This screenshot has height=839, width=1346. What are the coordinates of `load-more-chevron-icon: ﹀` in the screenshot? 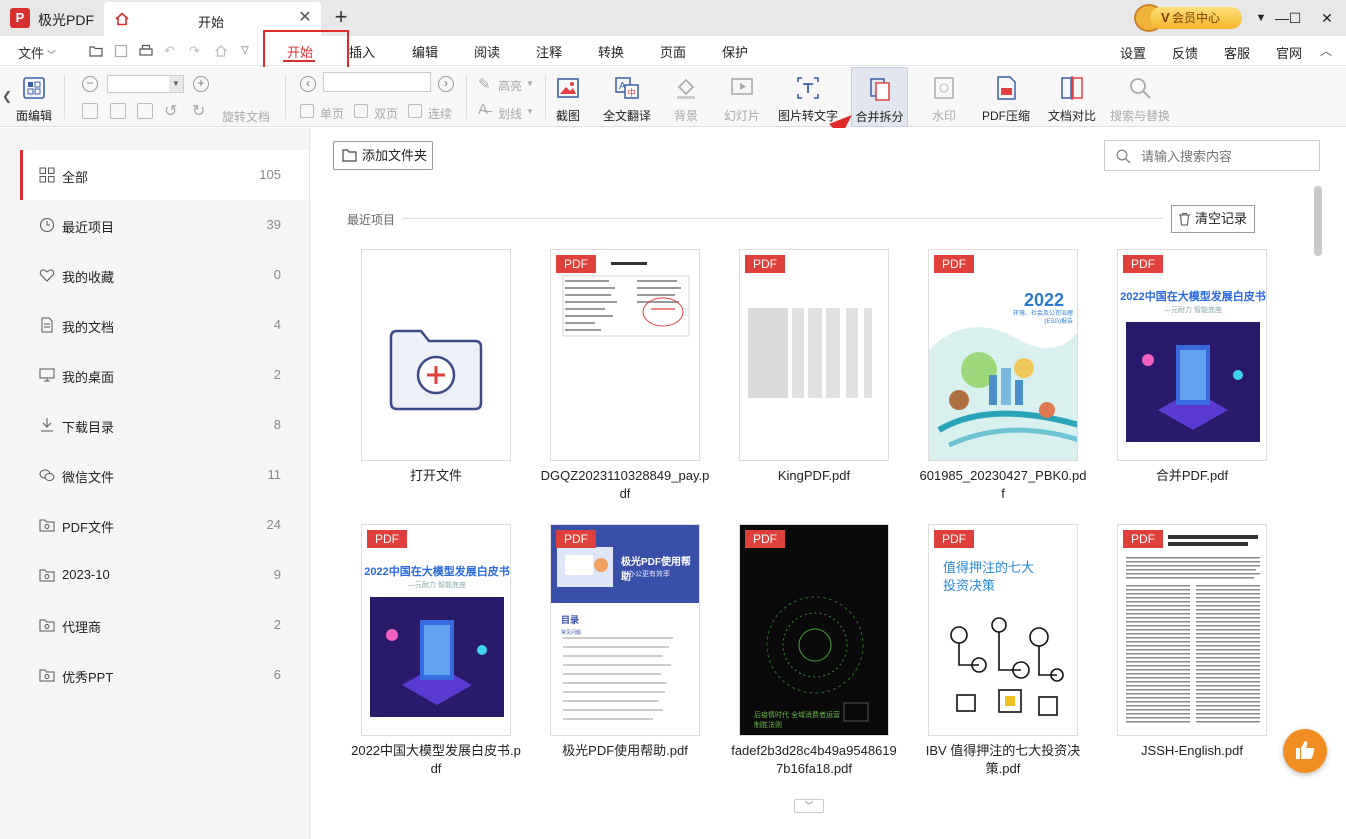 It's located at (809, 806).